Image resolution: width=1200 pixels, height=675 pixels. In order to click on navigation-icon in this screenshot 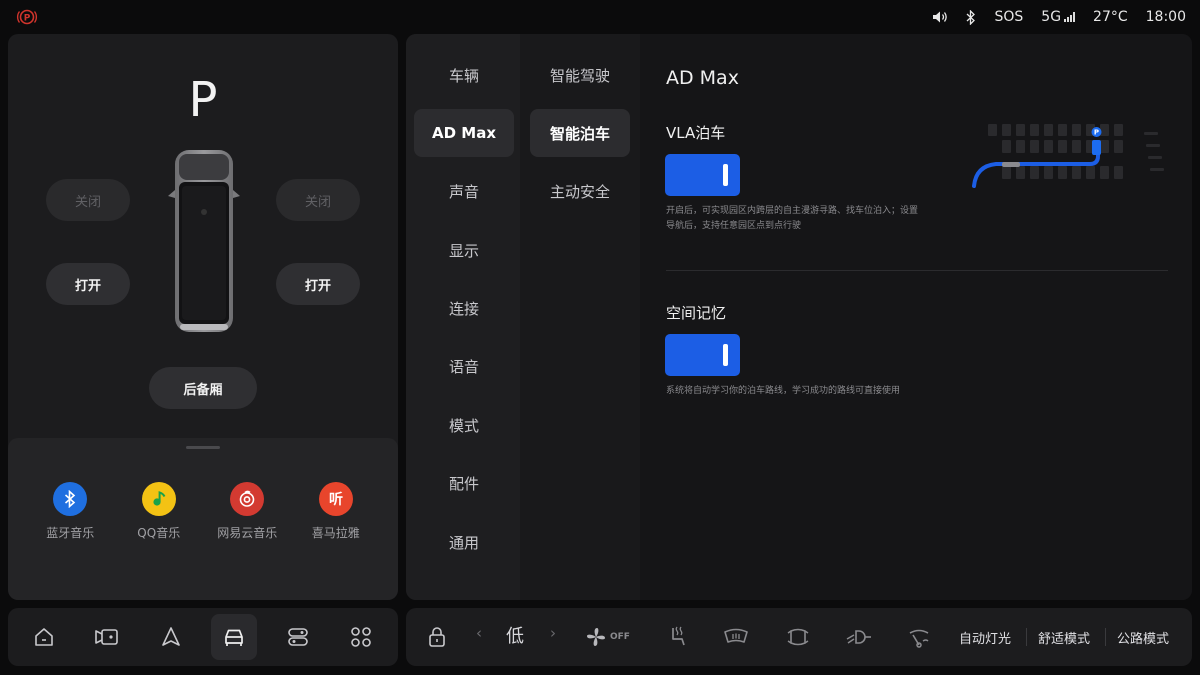, I will do `click(171, 637)`.